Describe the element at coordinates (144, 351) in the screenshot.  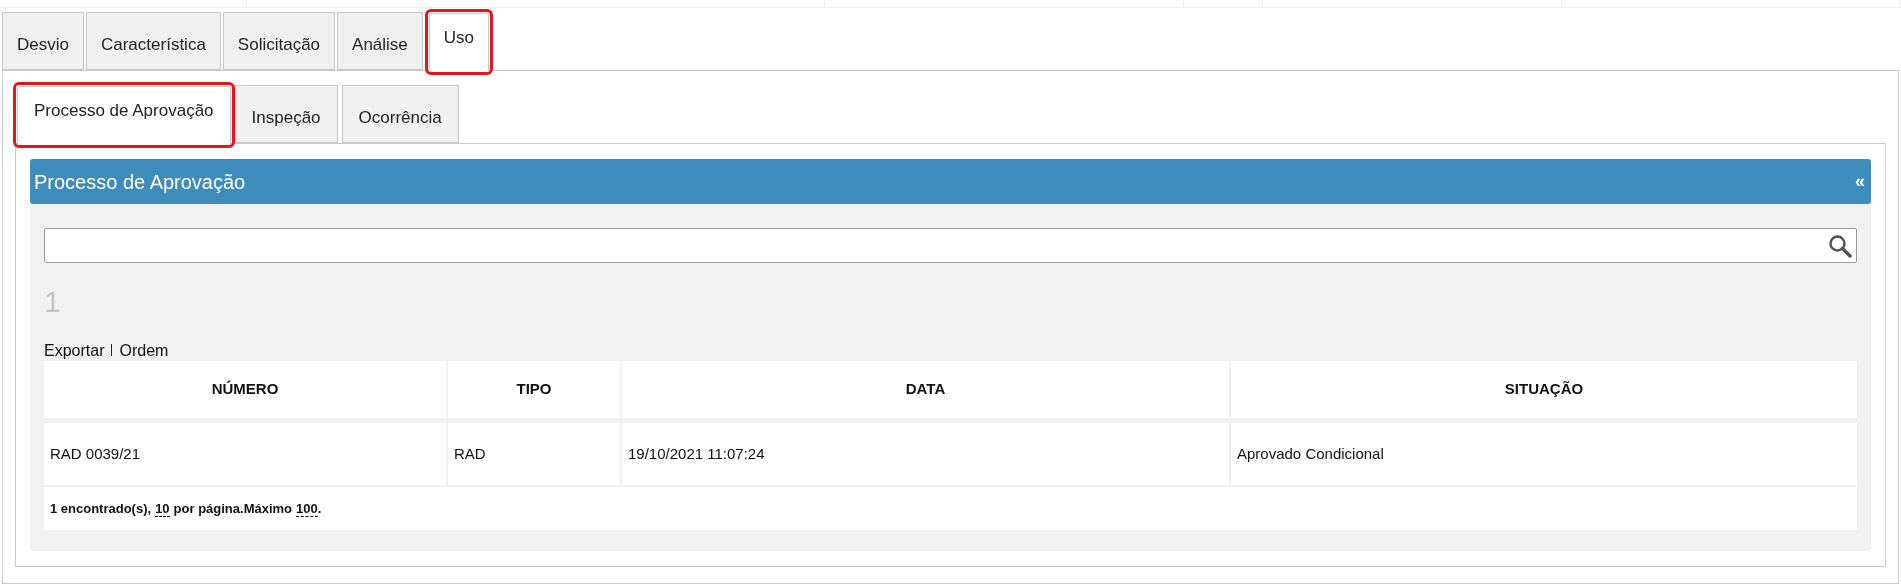
I see `action-link: Ordem` at that location.